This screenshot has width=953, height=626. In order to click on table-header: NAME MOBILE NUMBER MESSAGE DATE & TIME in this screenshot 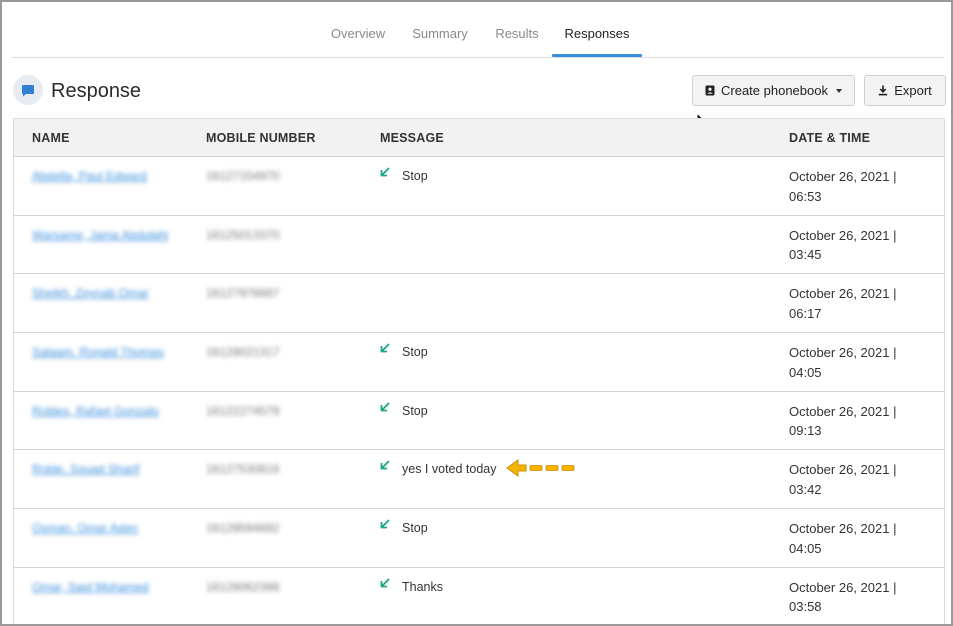, I will do `click(479, 137)`.